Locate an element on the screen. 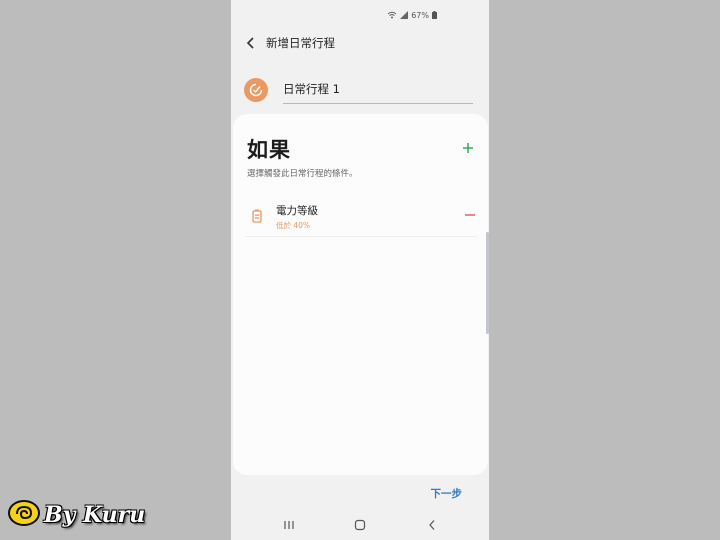  routine-name-input is located at coordinates (378, 90).